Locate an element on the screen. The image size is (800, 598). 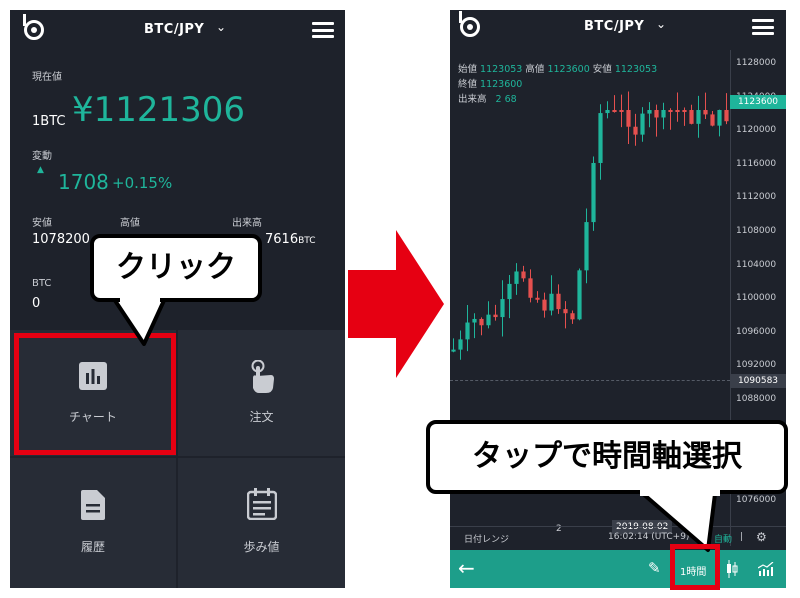
history-tile: 履歴 is located at coordinates (93, 523).